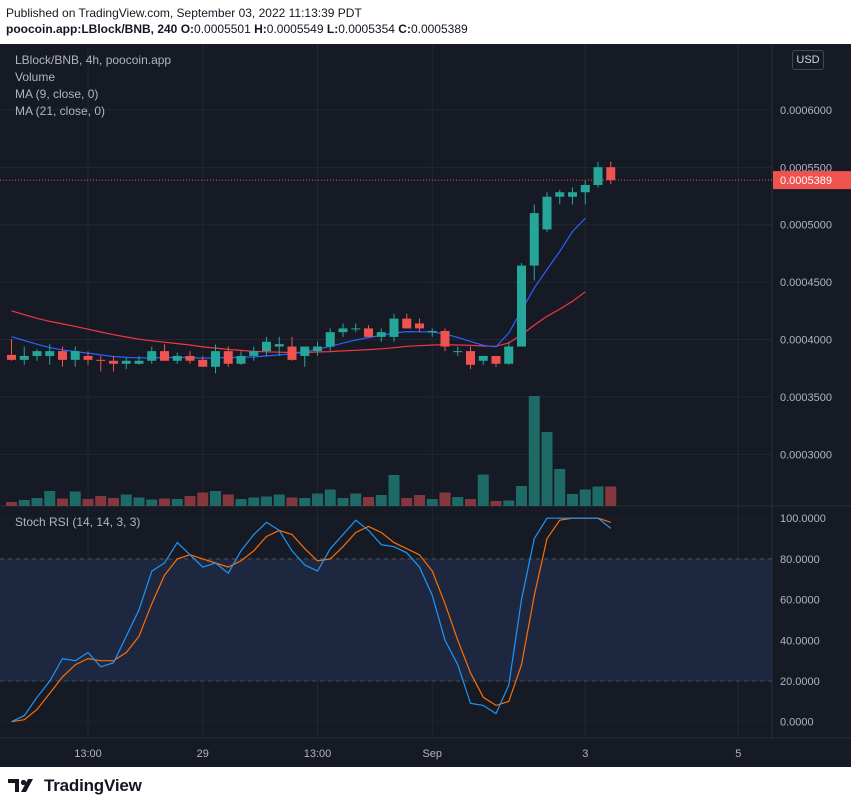 The height and width of the screenshot is (804, 851). What do you see at coordinates (800, 641) in the screenshot?
I see `stoch-tick-label: 40.0000` at bounding box center [800, 641].